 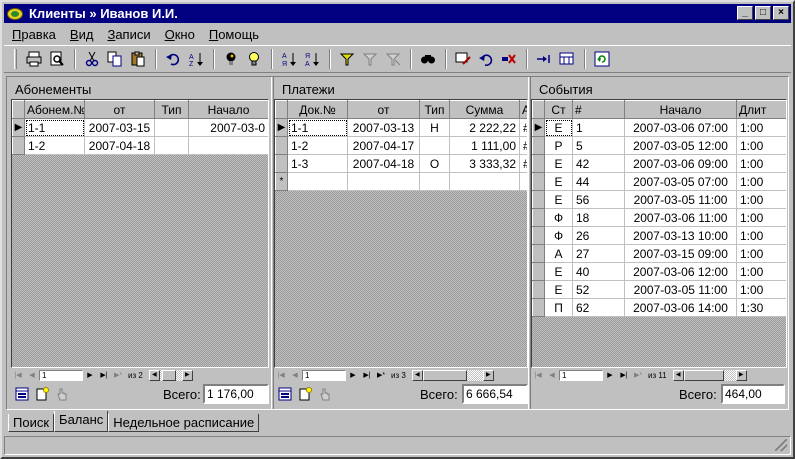 What do you see at coordinates (509, 59) in the screenshot?
I see `record-delete-icon` at bounding box center [509, 59].